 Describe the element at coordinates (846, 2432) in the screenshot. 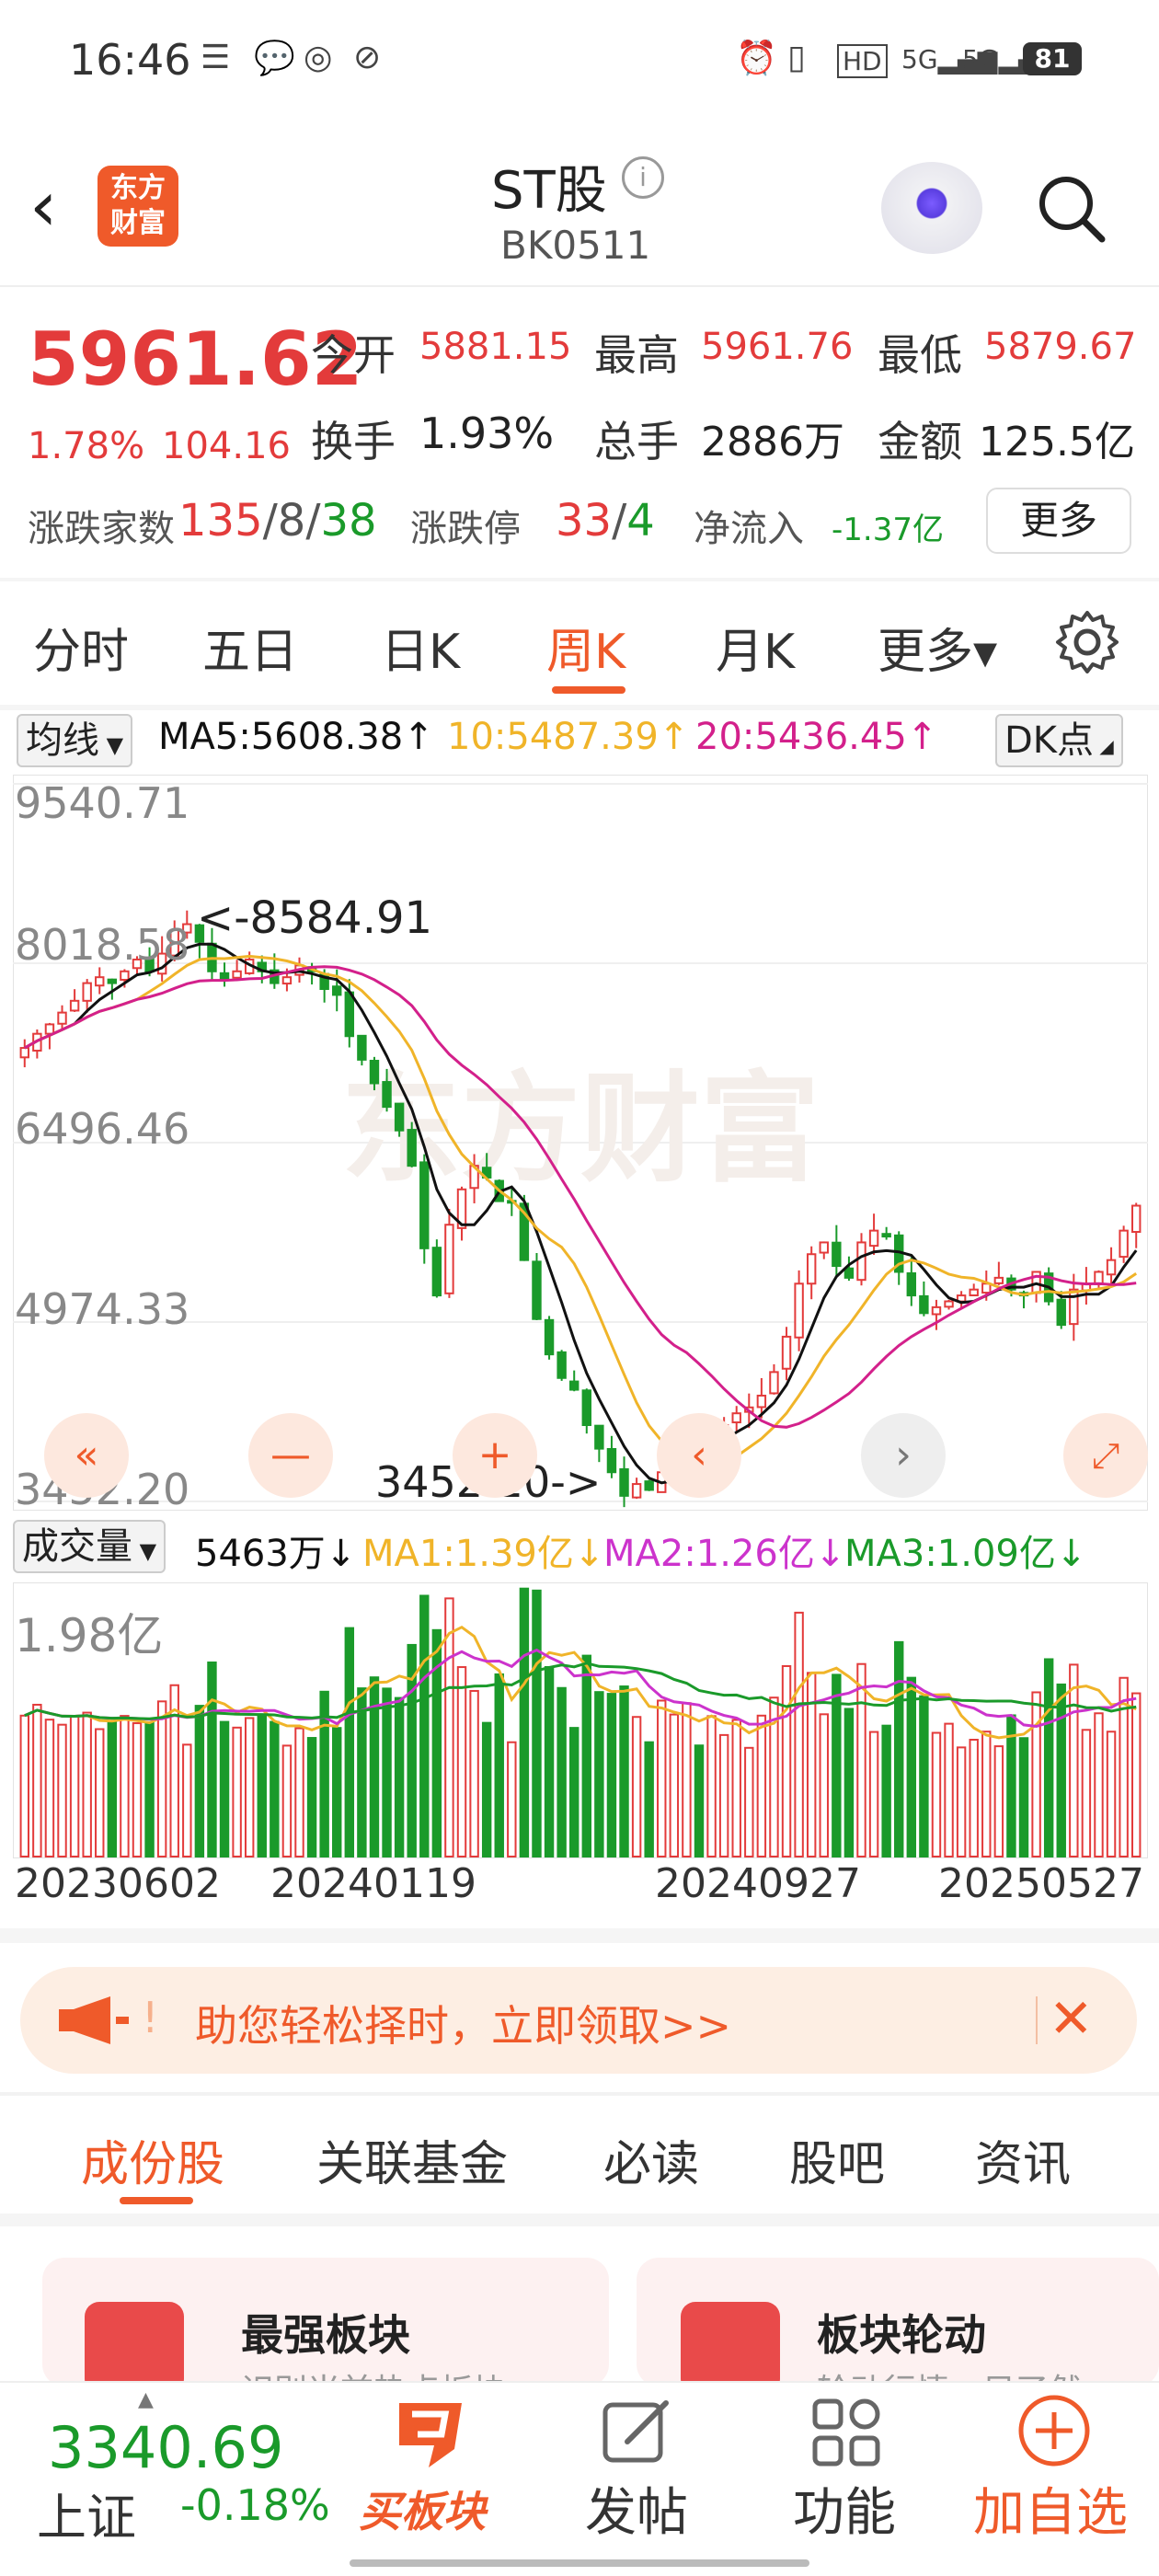

I see `grid-function-icon` at that location.